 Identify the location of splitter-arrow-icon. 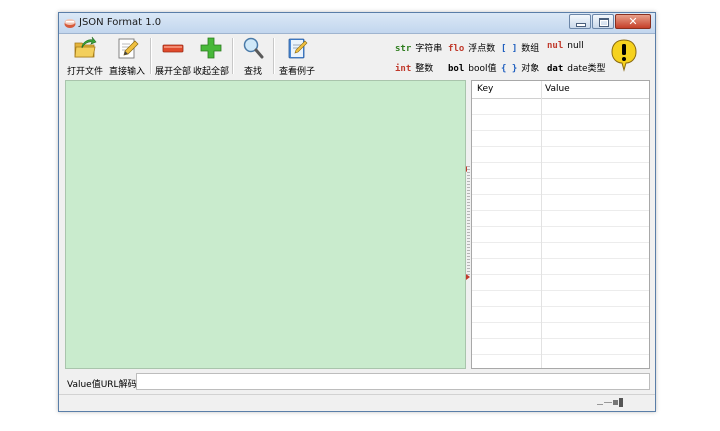
(468, 277).